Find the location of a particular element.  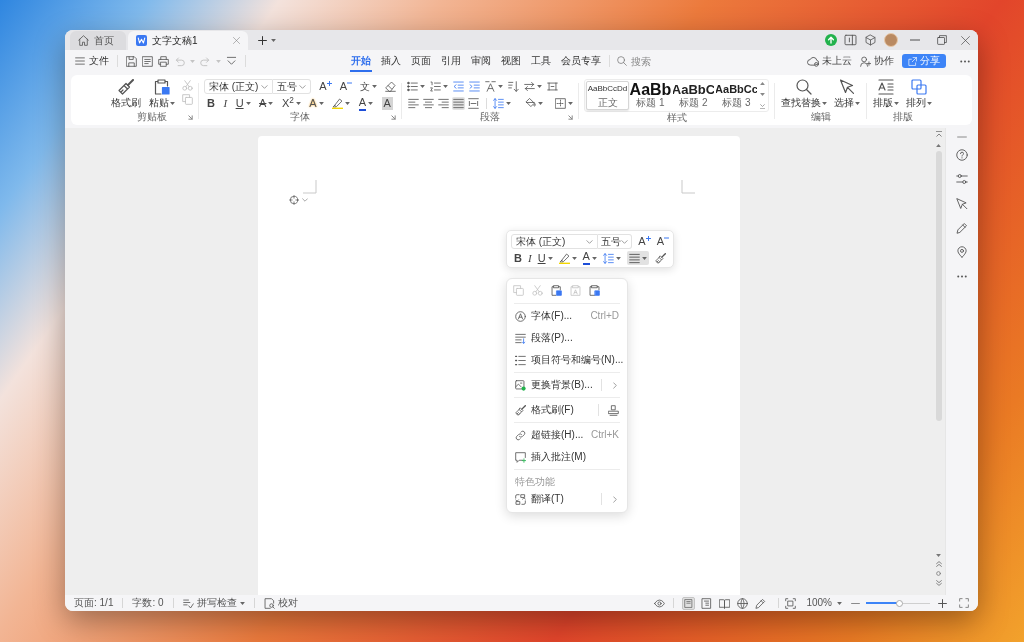

double-caret-down-icon is located at coordinates (938, 583).